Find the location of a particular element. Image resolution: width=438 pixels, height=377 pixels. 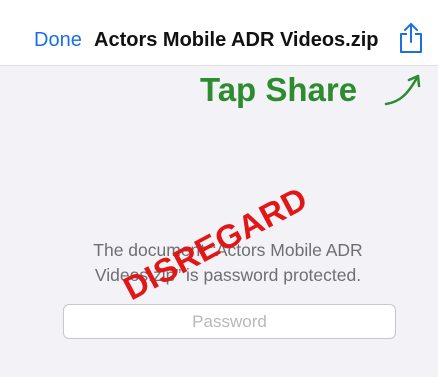

done-button: Done is located at coordinates (58, 40).